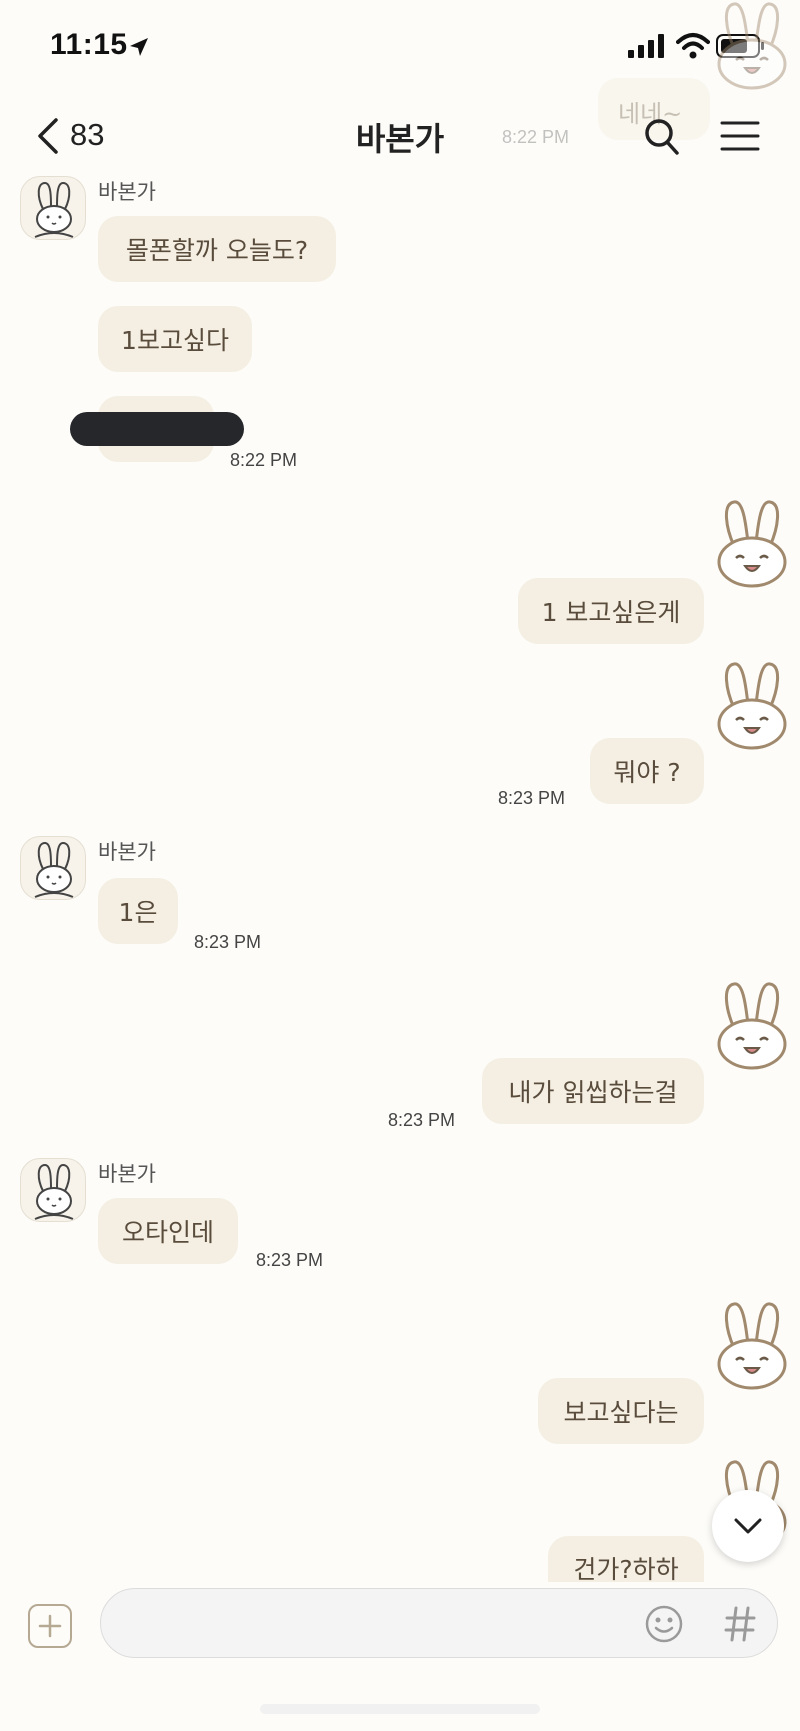 The width and height of the screenshot is (800, 1731). I want to click on scroll-down-button, so click(748, 1526).